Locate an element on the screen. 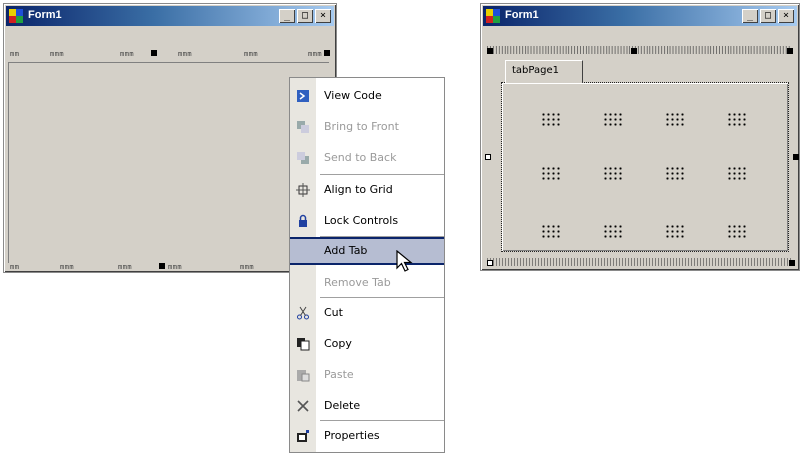 The image size is (802, 453). top-handle-strip: mm mmm mmm mmm mmm mmm is located at coordinates (170, 54).